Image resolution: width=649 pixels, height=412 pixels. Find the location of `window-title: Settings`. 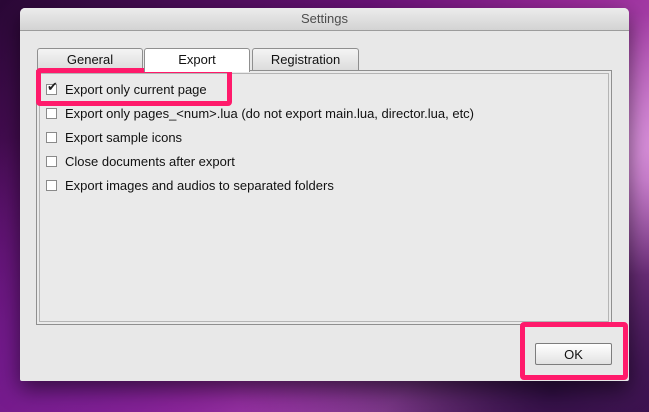

window-title: Settings is located at coordinates (324, 19).